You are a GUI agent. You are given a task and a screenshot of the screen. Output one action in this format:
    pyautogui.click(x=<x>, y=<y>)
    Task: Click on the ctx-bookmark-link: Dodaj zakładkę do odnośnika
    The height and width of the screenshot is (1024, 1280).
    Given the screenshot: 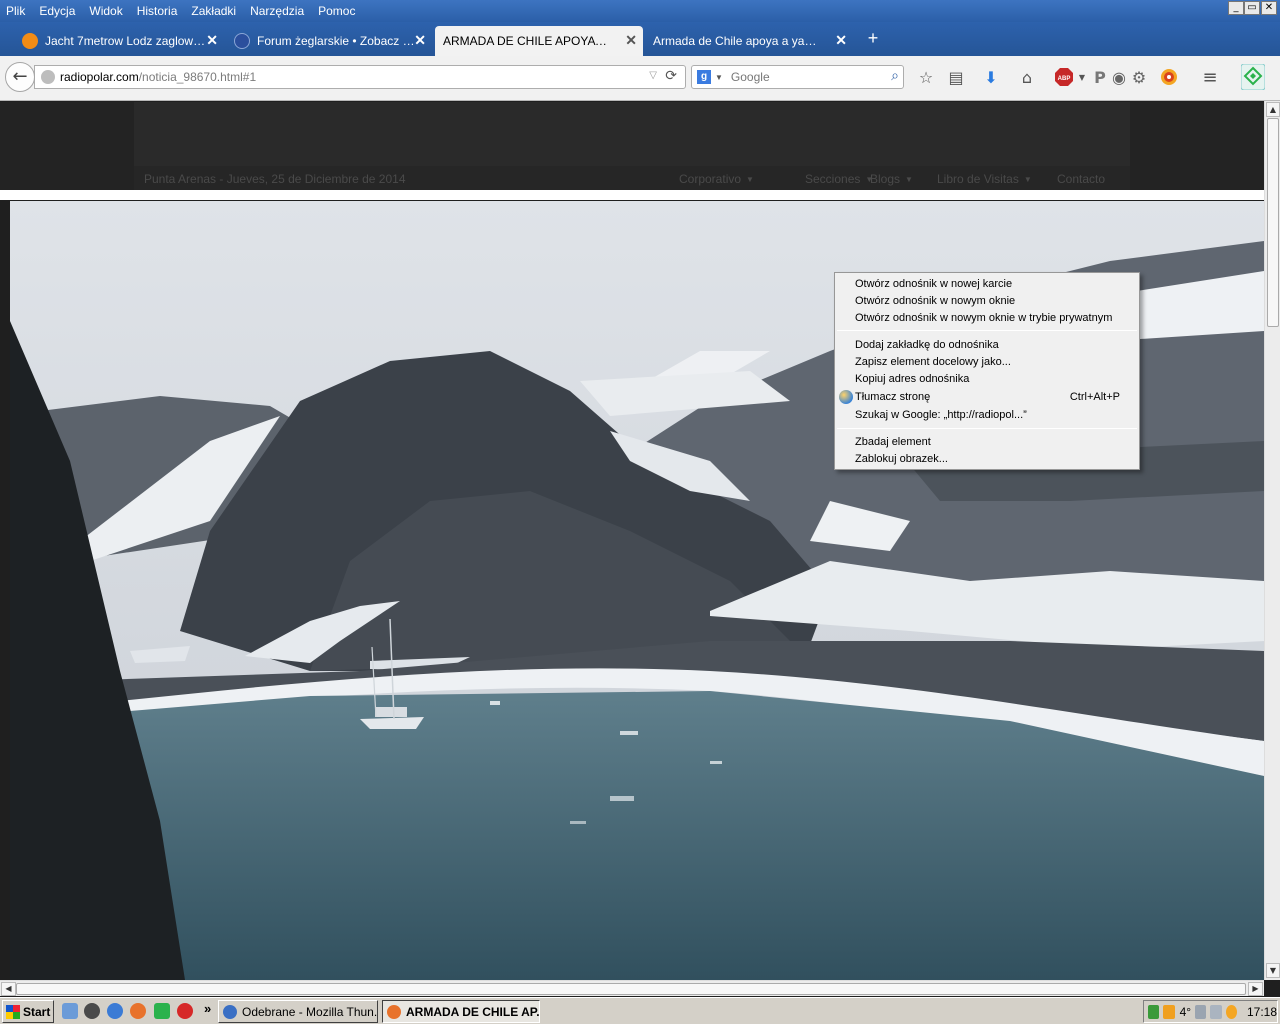 What is the action you would take?
    pyautogui.click(x=927, y=345)
    